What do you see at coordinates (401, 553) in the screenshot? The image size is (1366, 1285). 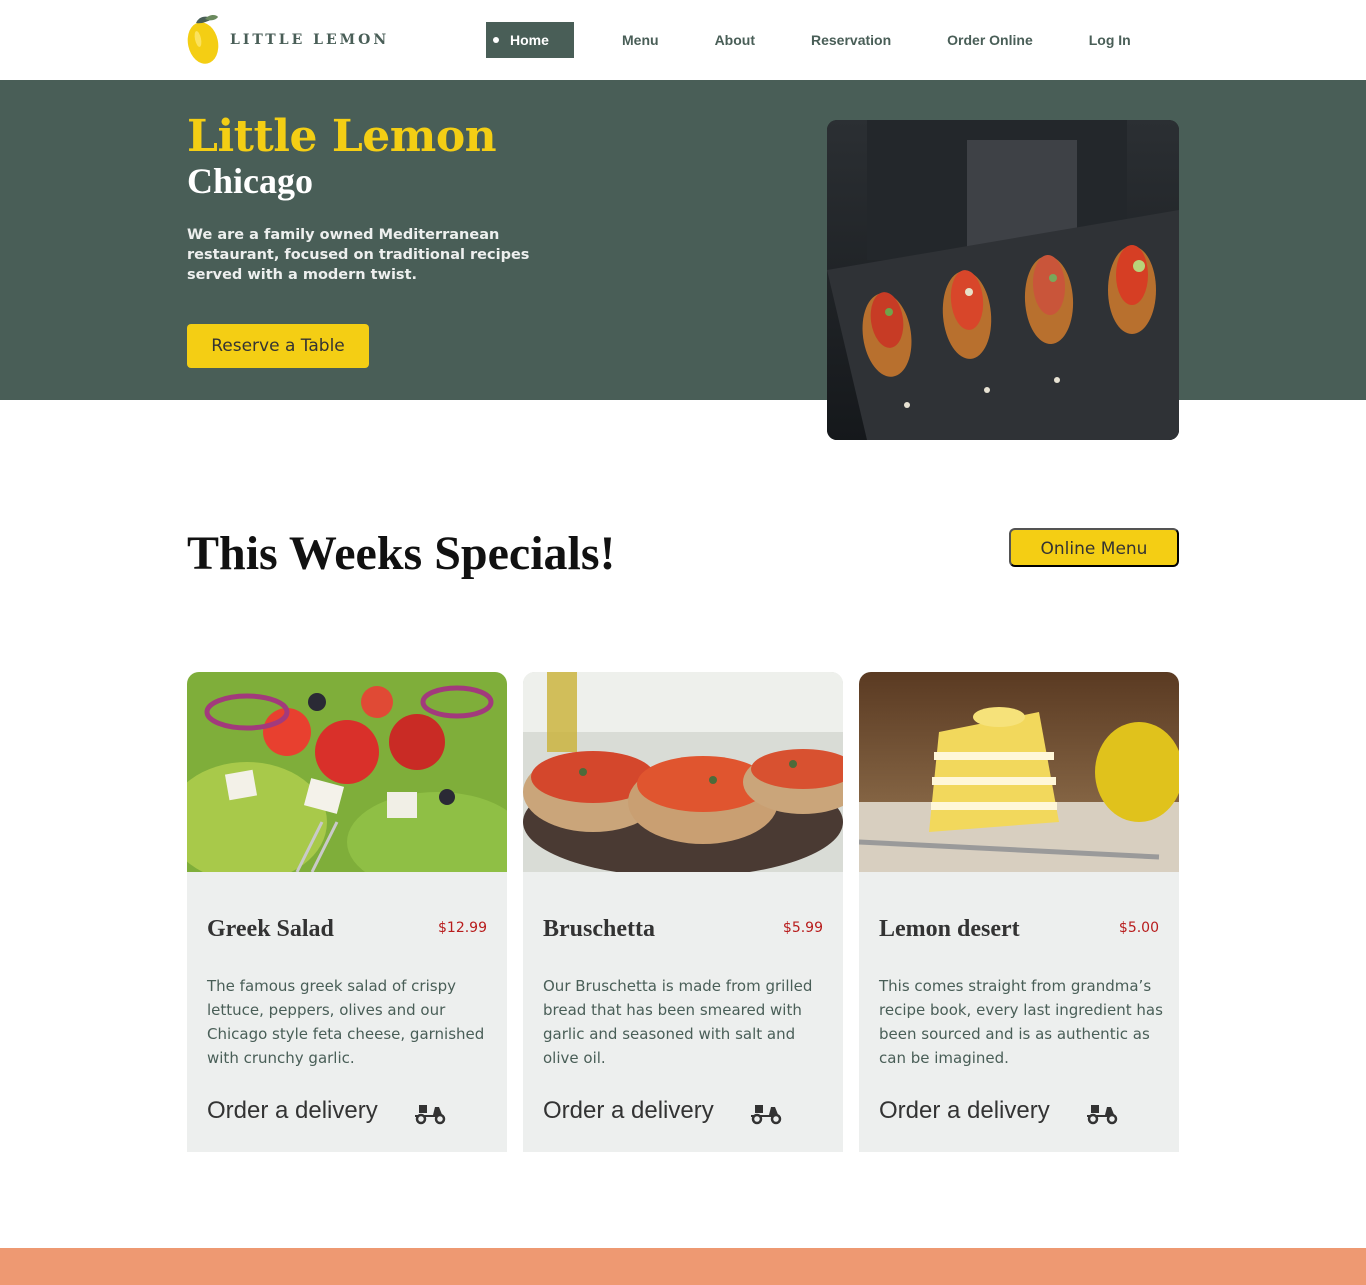 I see `specials-title: This Weeks Specials!` at bounding box center [401, 553].